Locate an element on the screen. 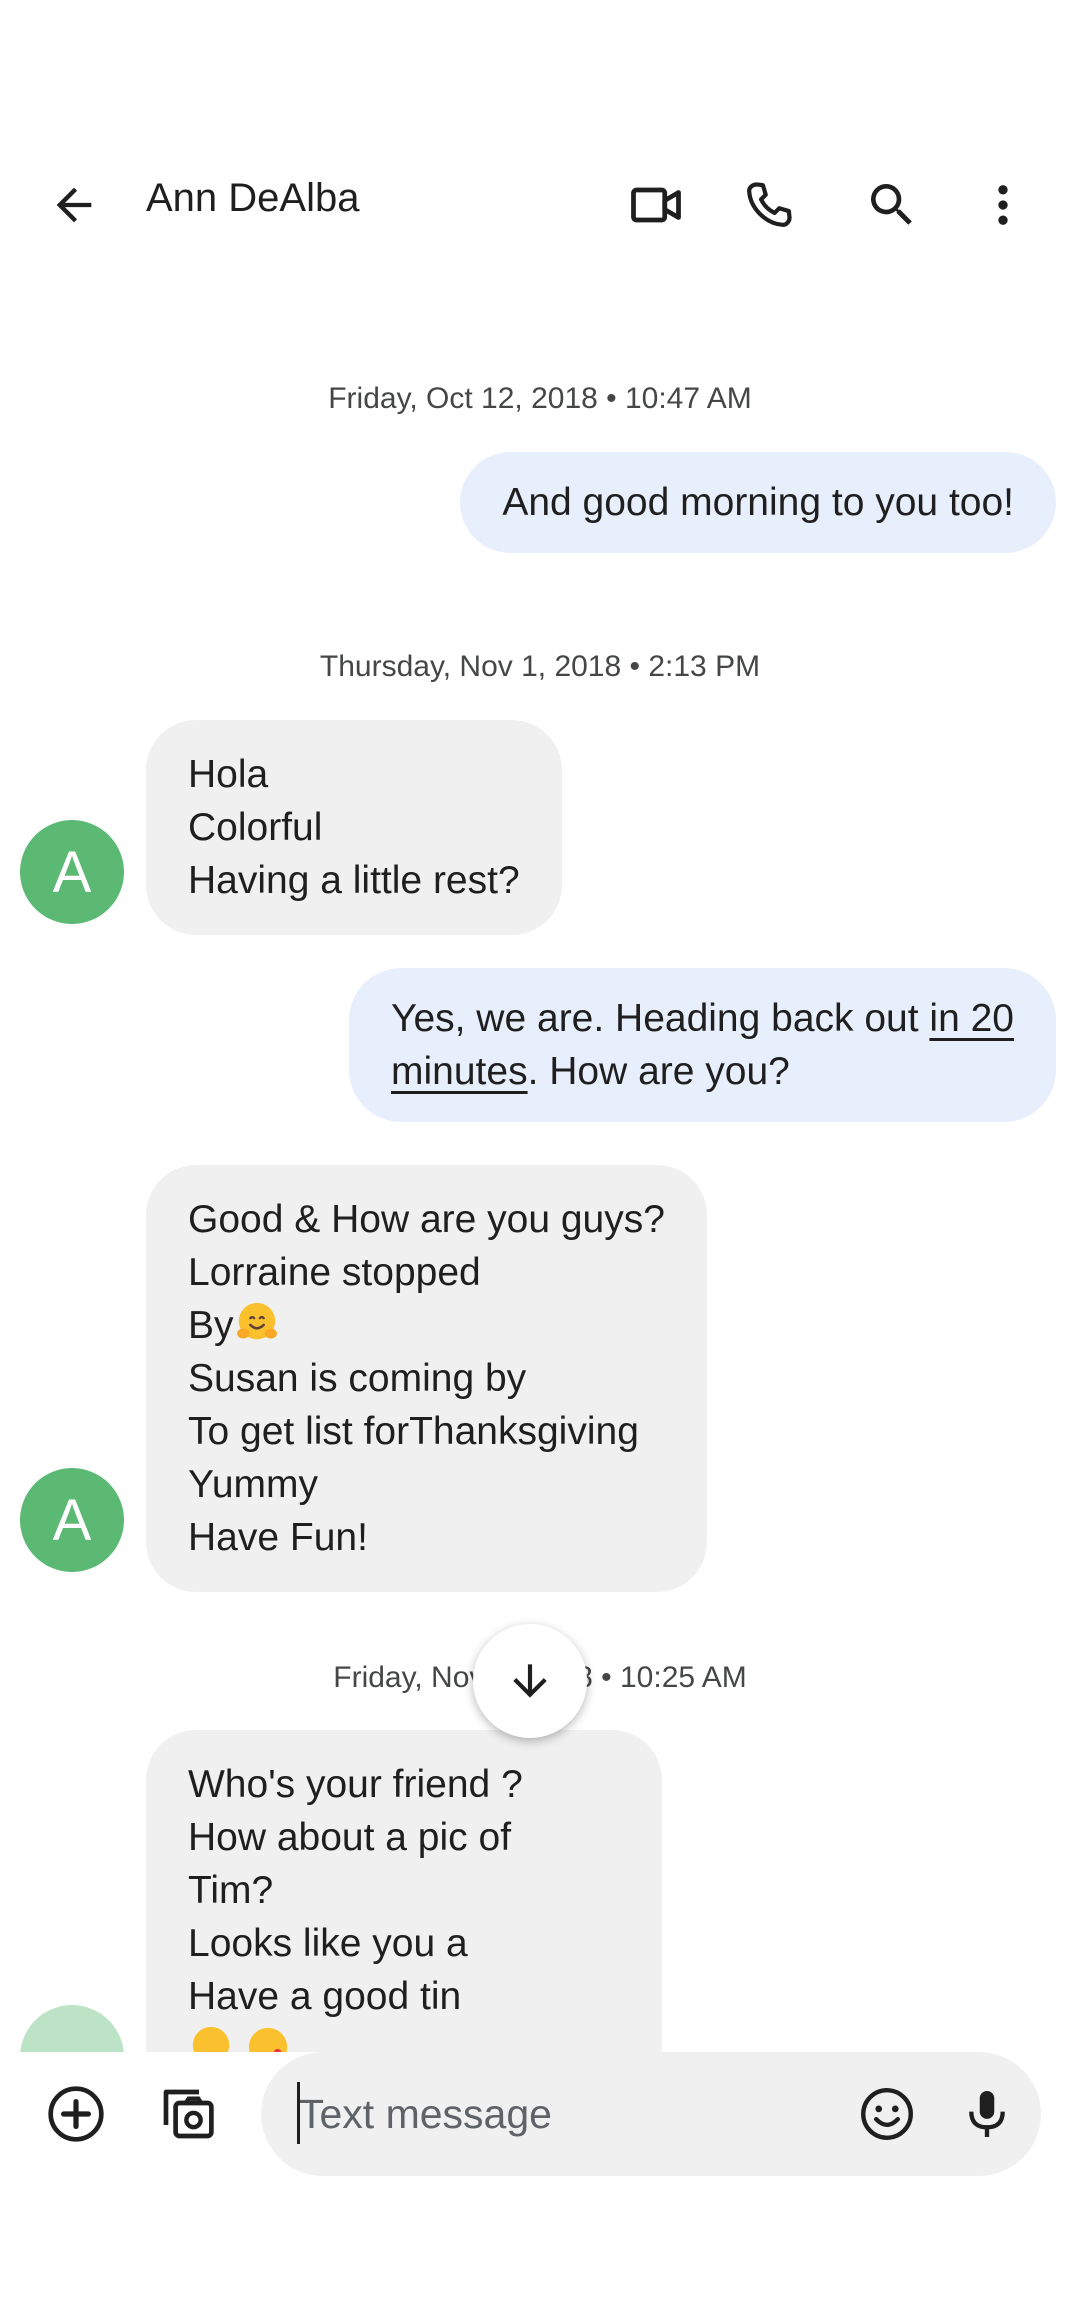 The height and width of the screenshot is (2300, 1080). scroll-to-bottom-button is located at coordinates (530, 1681).